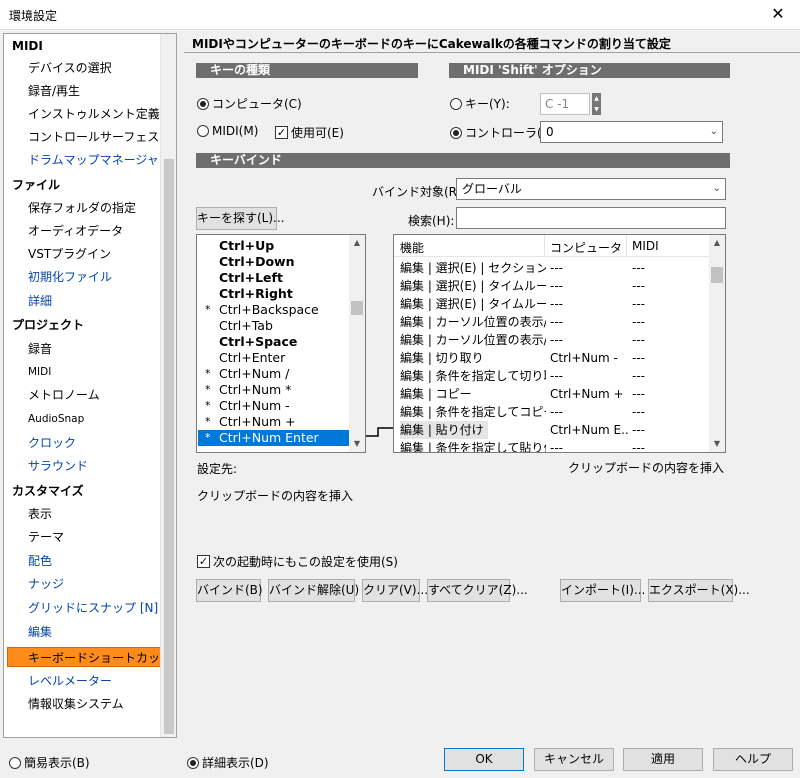  Describe the element at coordinates (638, 412) in the screenshot. I see `midi-key-cell: ---` at that location.